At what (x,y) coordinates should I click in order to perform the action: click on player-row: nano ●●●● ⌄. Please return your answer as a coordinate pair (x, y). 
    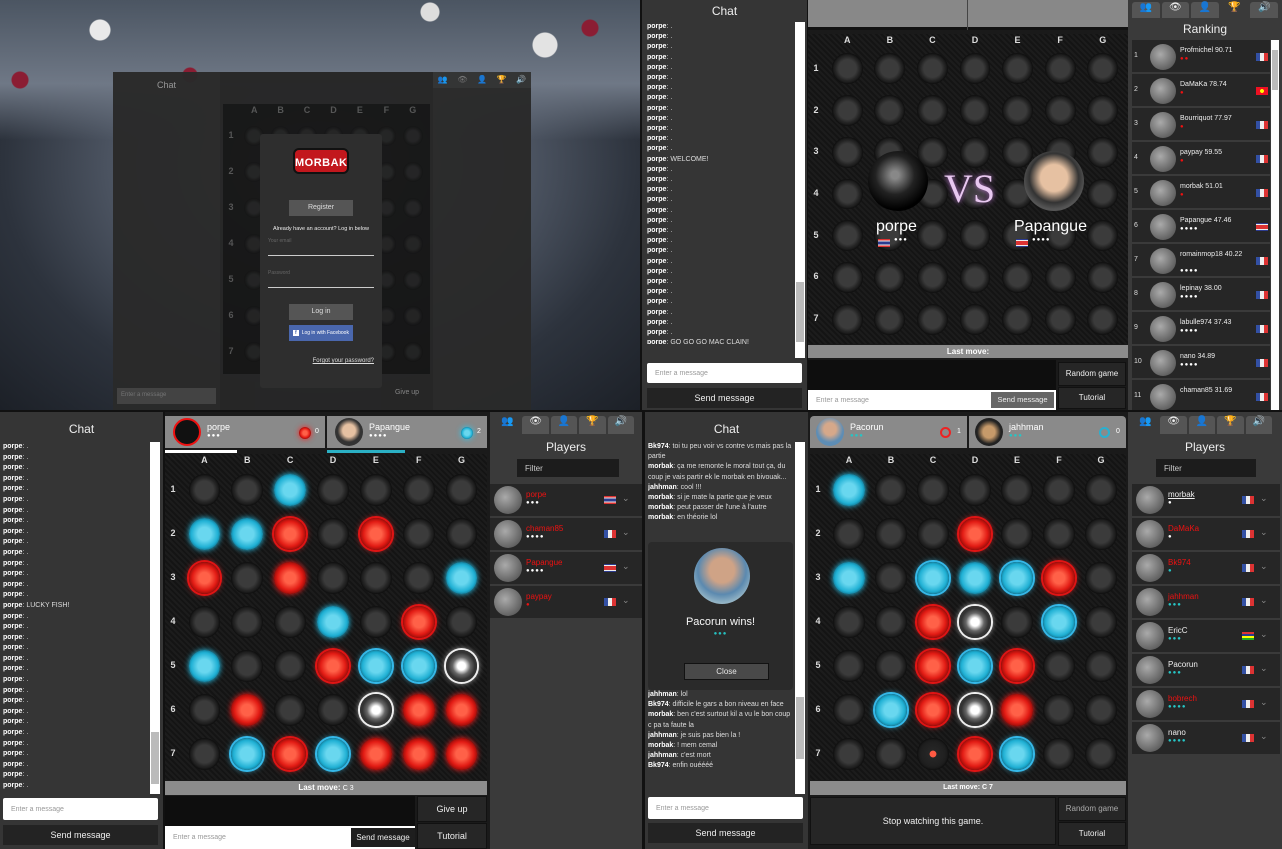
    Looking at the image, I should click on (1206, 739).